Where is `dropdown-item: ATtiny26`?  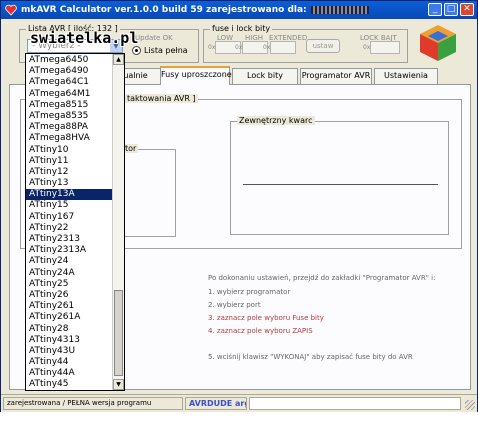
dropdown-item: ATtiny26 is located at coordinates (69, 295).